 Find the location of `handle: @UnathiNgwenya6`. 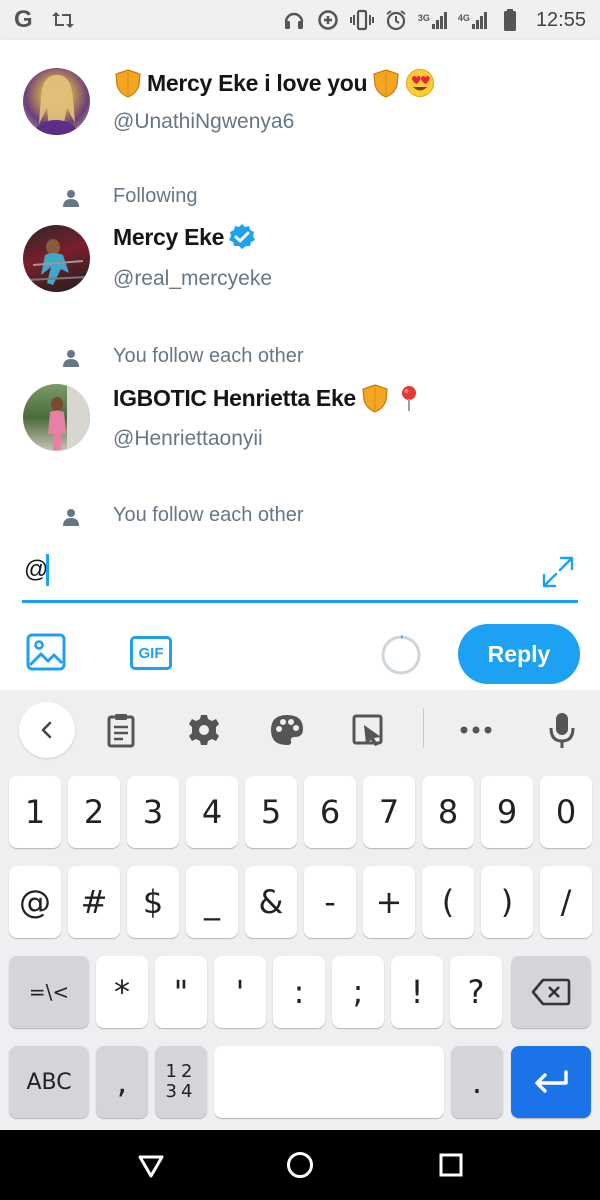

handle: @UnathiNgwenya6 is located at coordinates (204, 121).